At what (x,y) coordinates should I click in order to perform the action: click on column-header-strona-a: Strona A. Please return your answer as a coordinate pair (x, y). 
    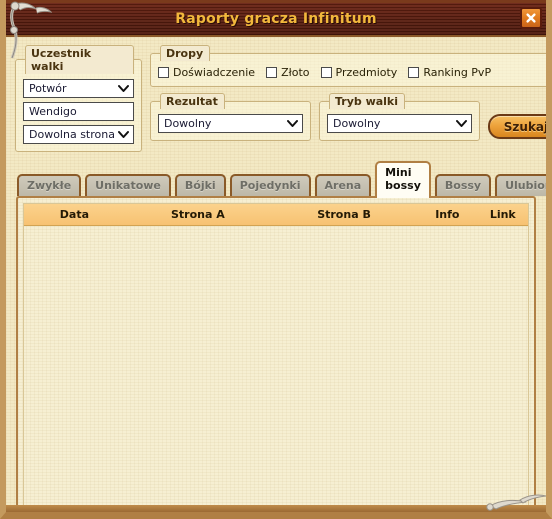
    Looking at the image, I should click on (197, 215).